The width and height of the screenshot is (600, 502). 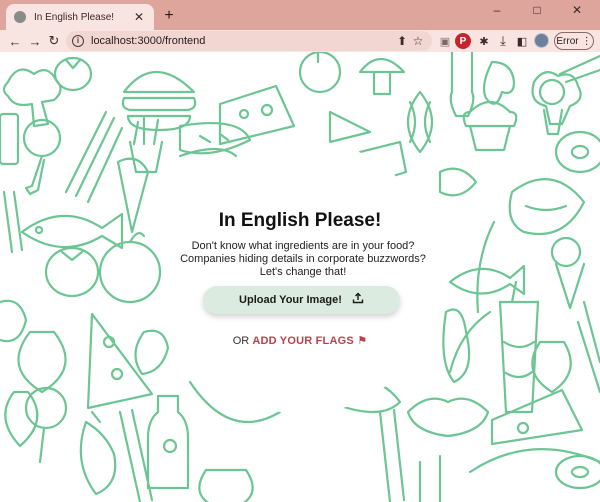 I want to click on carrot-right-doodle, so click(x=588, y=347).